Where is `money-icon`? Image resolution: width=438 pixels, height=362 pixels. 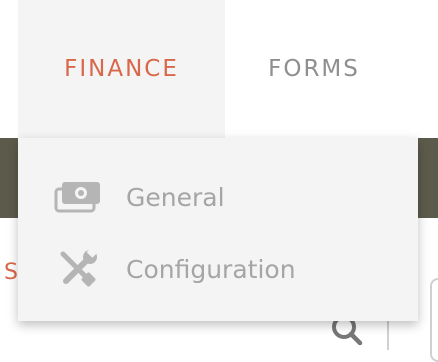
money-icon is located at coordinates (78, 197).